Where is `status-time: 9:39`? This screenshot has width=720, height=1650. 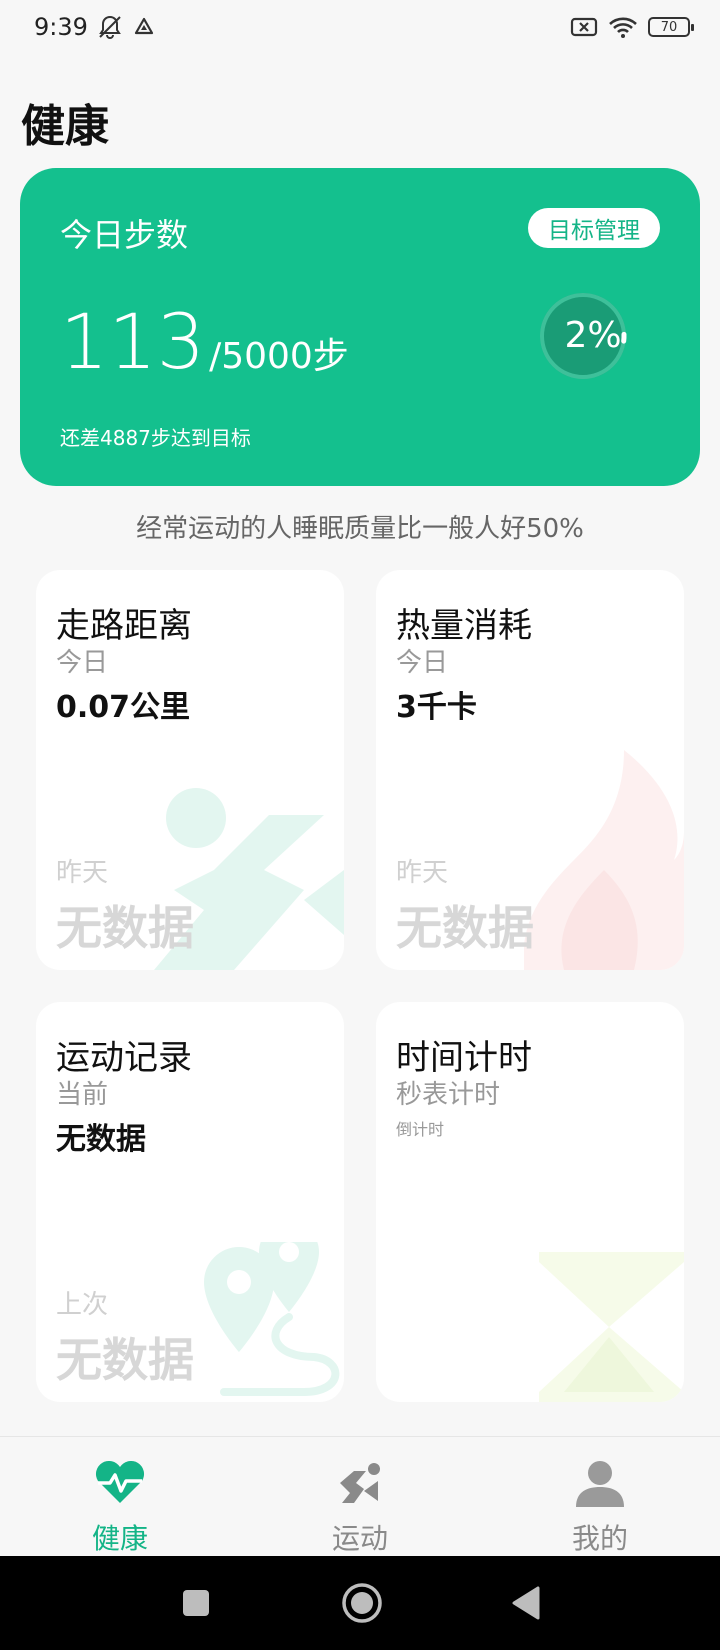
status-time: 9:39 is located at coordinates (61, 27).